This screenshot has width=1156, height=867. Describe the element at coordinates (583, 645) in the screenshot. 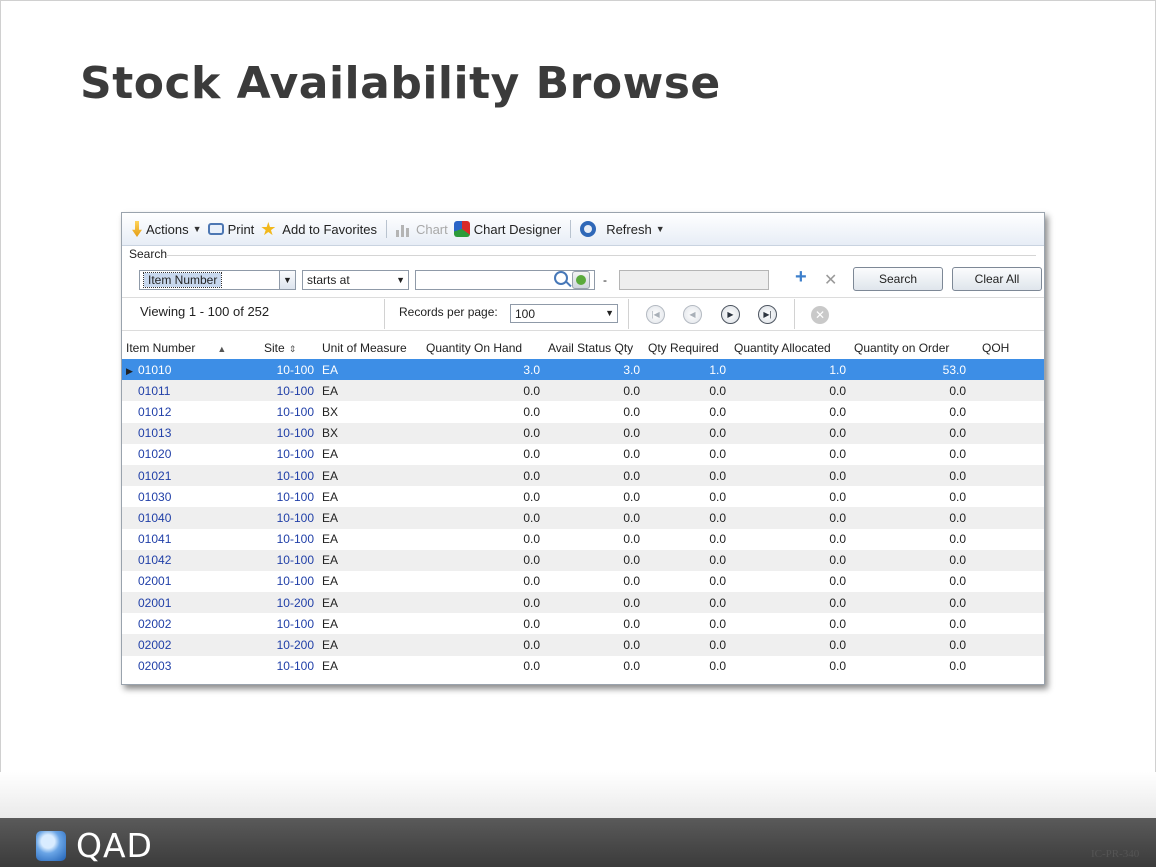

I see `table-row: 02002 10-200 EA 0.0 0.0 0.0 0.0 0.0` at that location.